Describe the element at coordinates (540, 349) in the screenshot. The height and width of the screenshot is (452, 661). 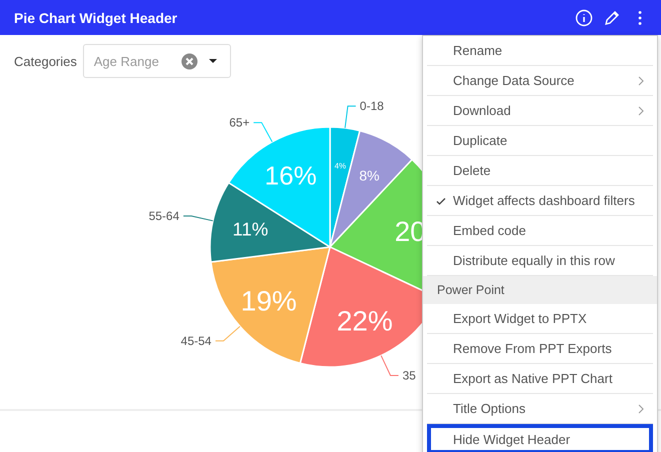
I see `menu-item: Remove From PPT Exports` at that location.